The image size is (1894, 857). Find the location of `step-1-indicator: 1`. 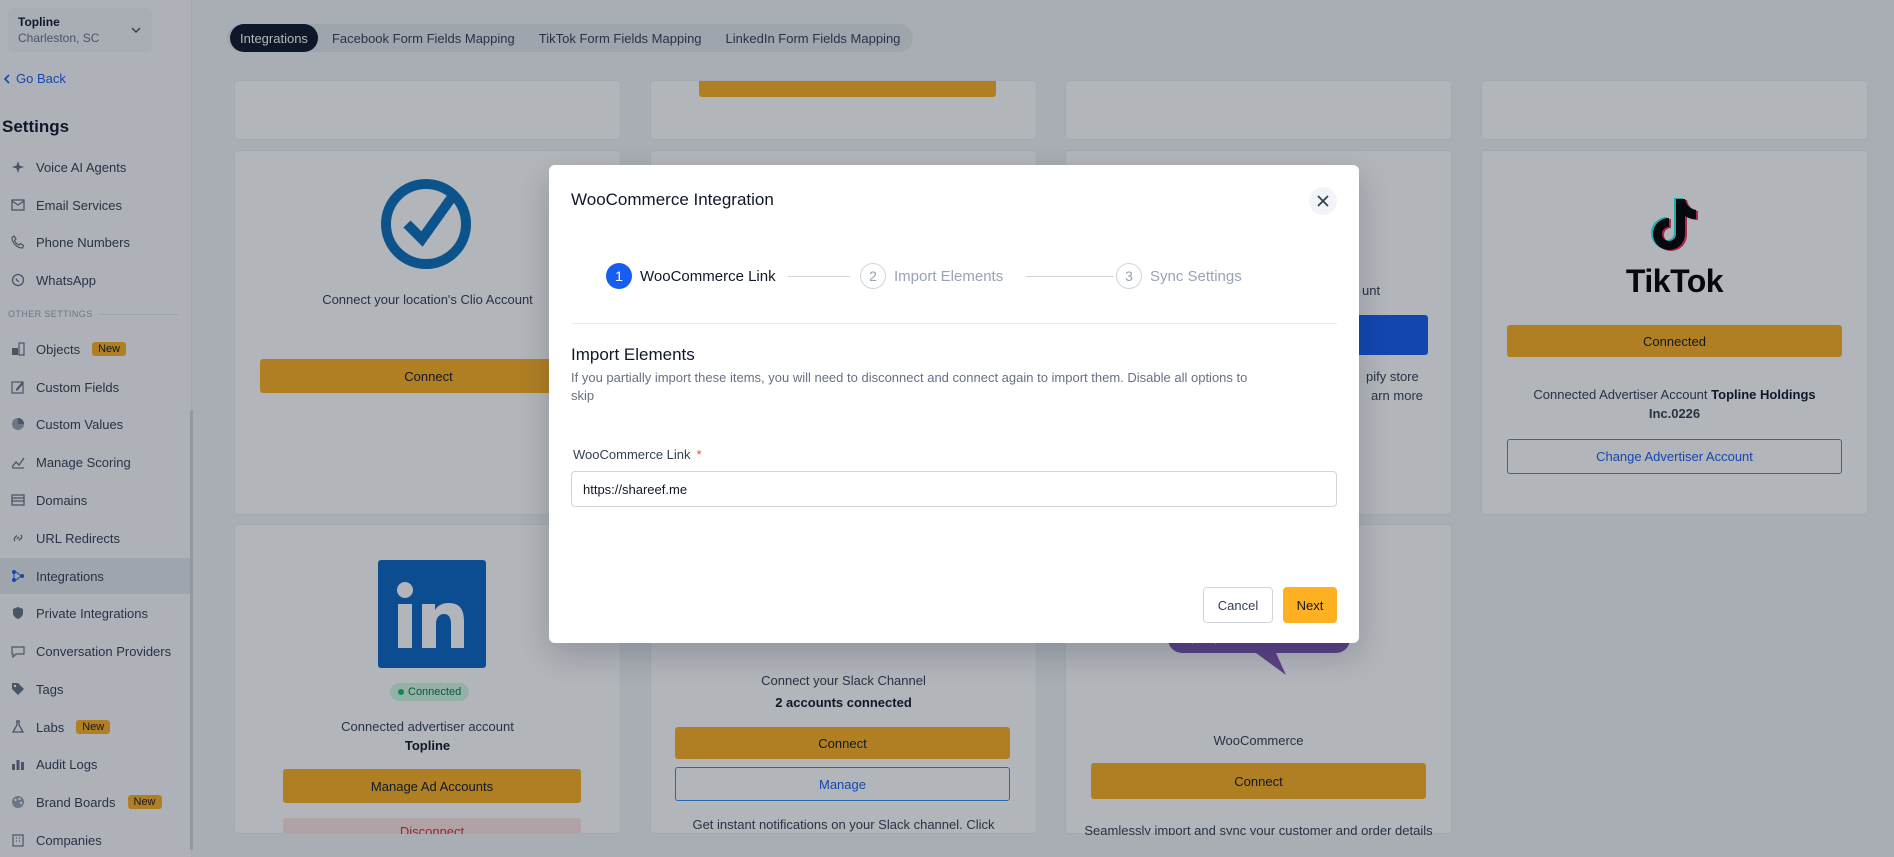

step-1-indicator: 1 is located at coordinates (619, 276).